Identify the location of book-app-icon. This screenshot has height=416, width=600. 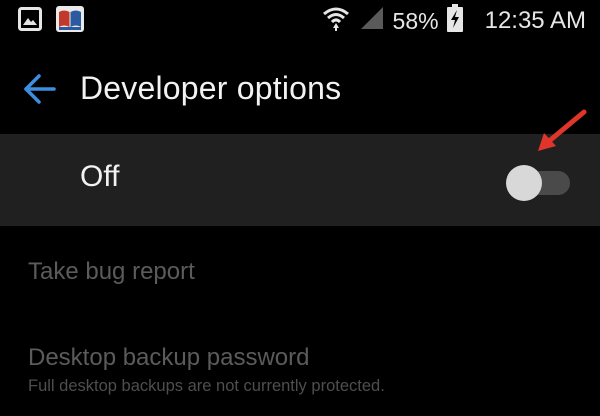
(70, 21).